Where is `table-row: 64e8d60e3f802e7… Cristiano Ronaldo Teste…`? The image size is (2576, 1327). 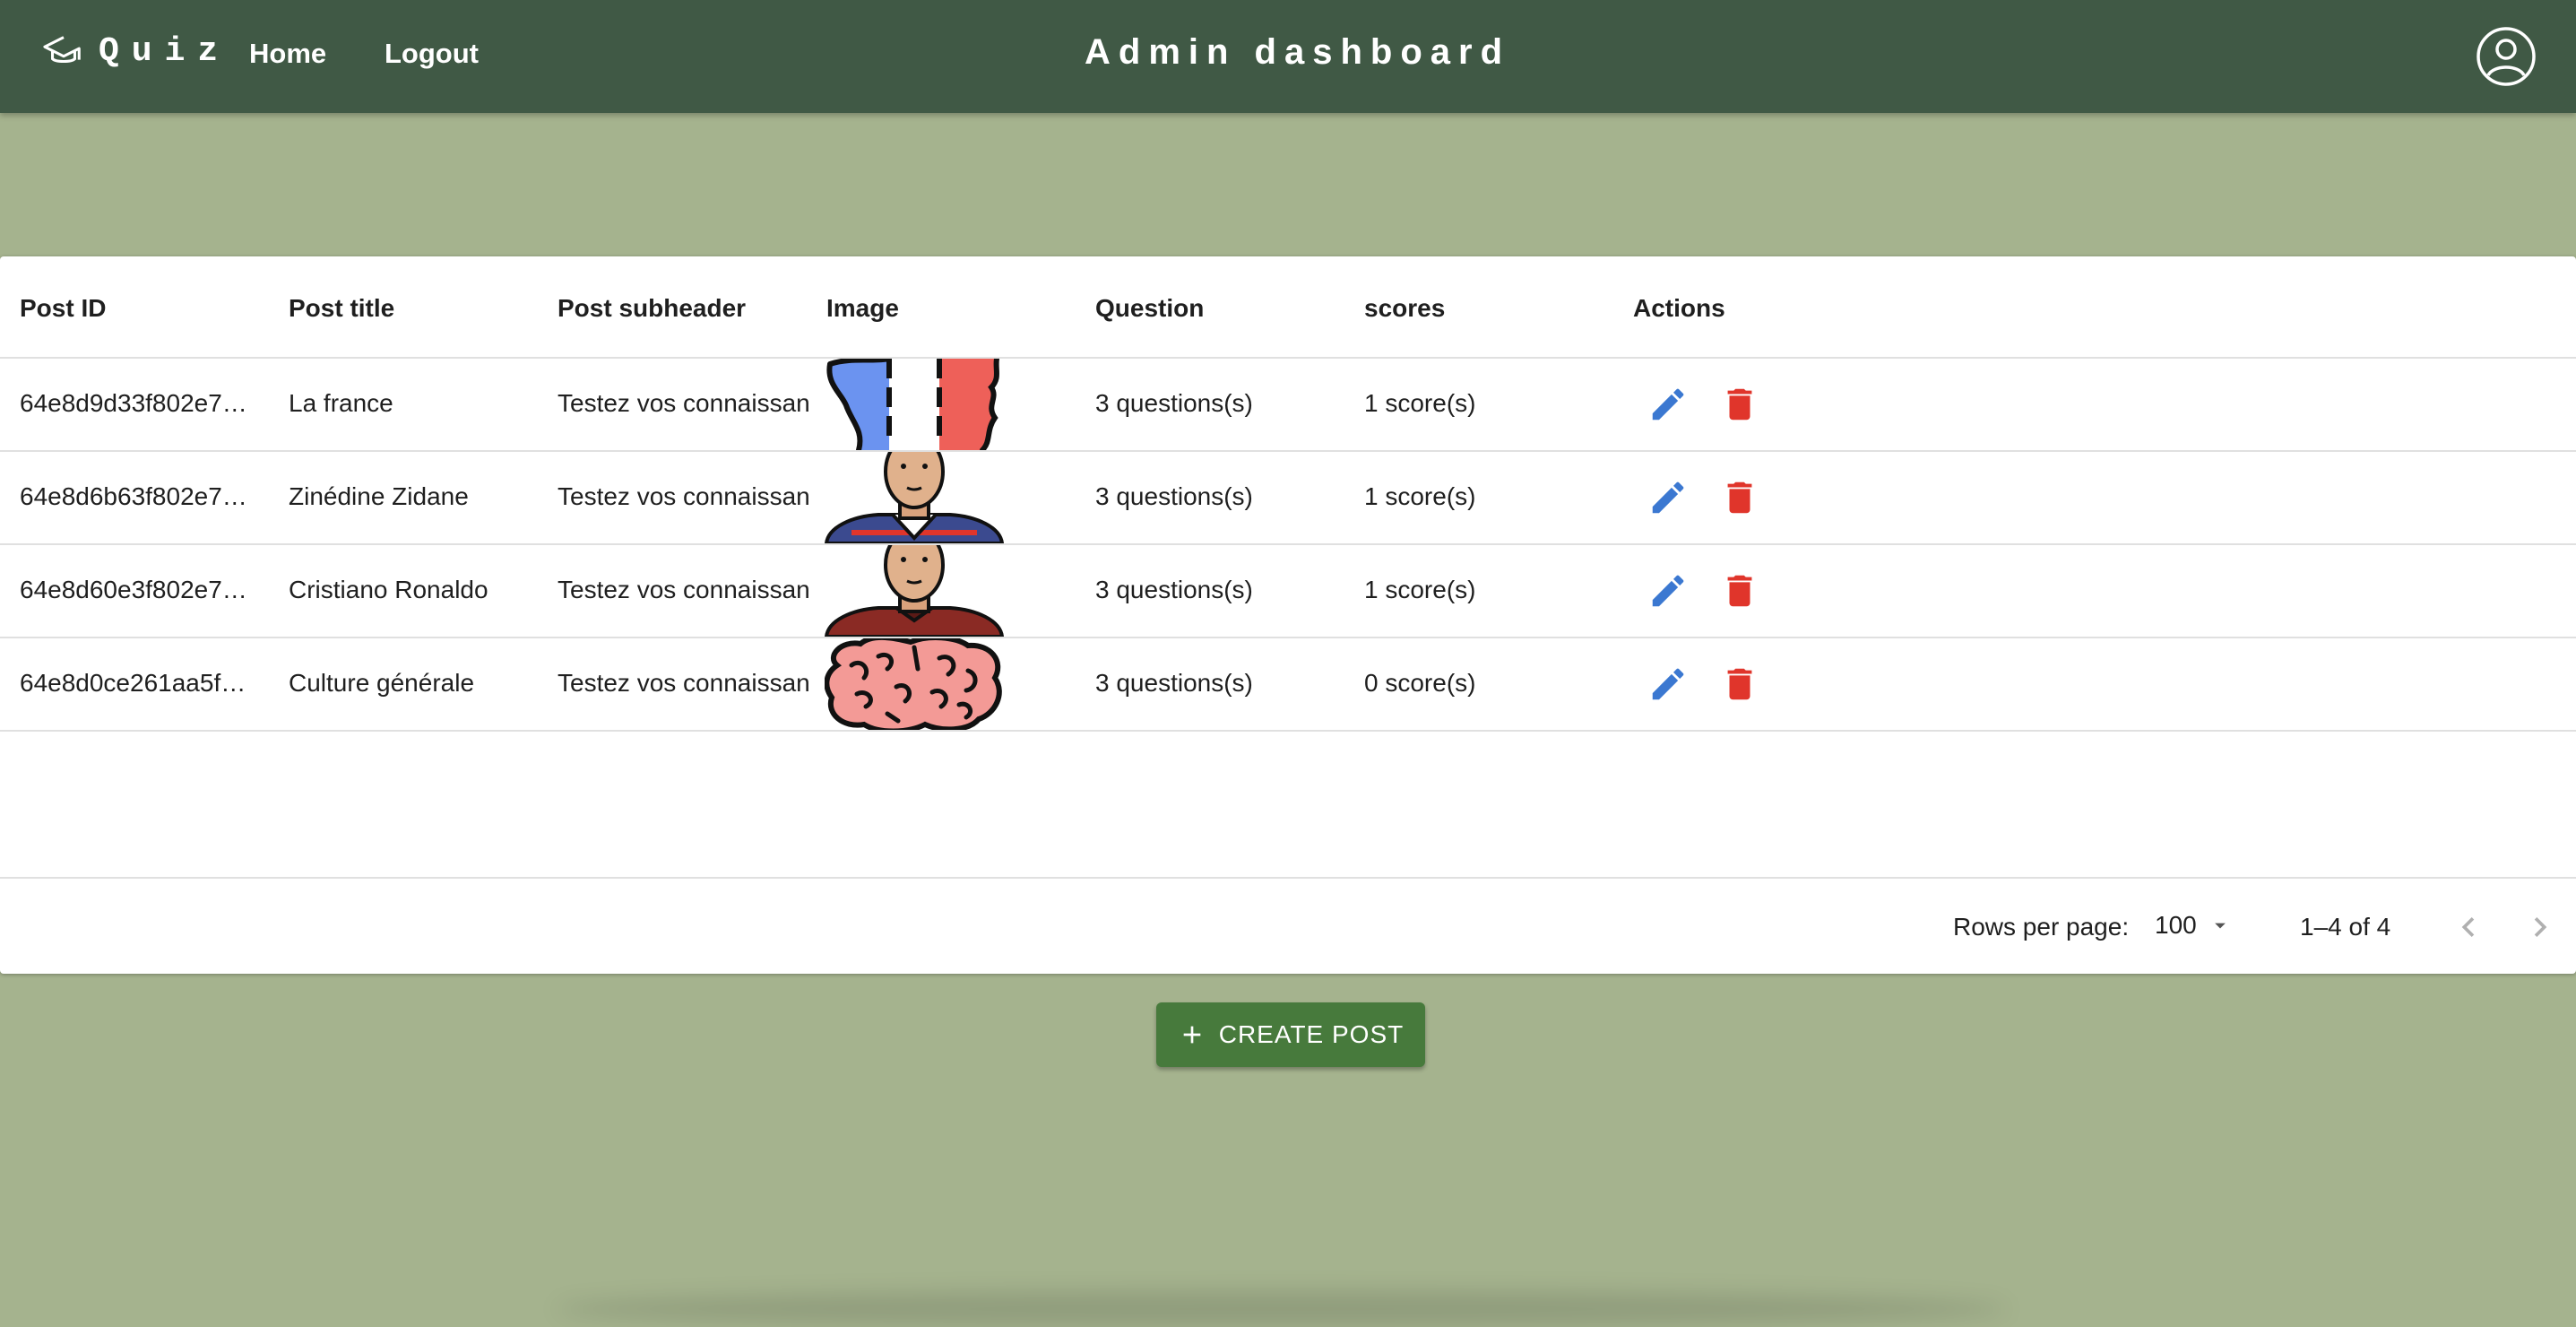 table-row: 64e8d60e3f802e7… Cristiano Ronaldo Teste… is located at coordinates (1288, 592).